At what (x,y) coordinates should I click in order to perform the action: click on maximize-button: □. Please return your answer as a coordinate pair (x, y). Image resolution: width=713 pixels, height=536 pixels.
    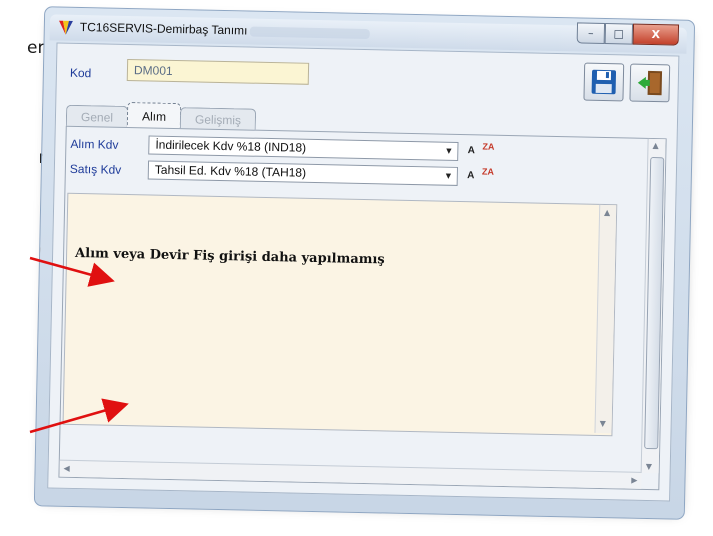
    Looking at the image, I should click on (619, 34).